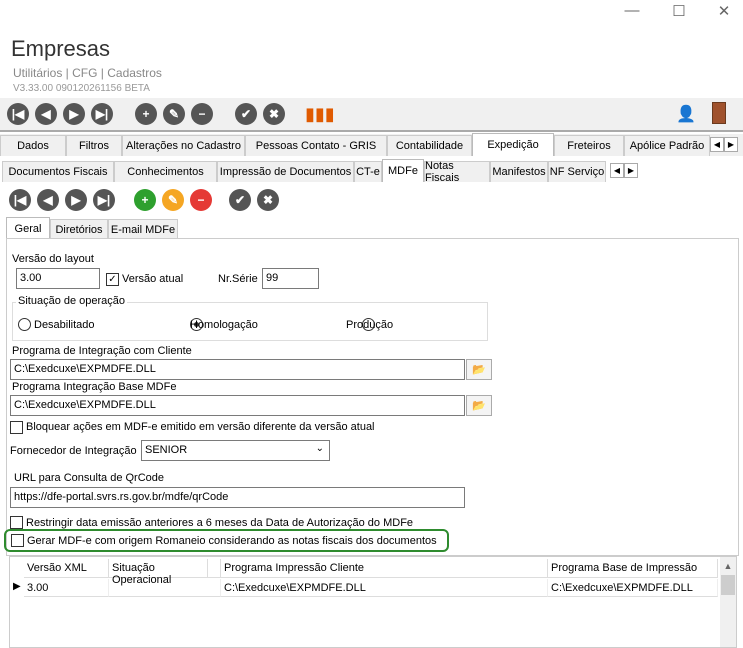  I want to click on main-toolbar: |◀ ◀ ▶ ▶| + ✎ − ✔ ✖ ▮▮▮ 👤, so click(371, 115).